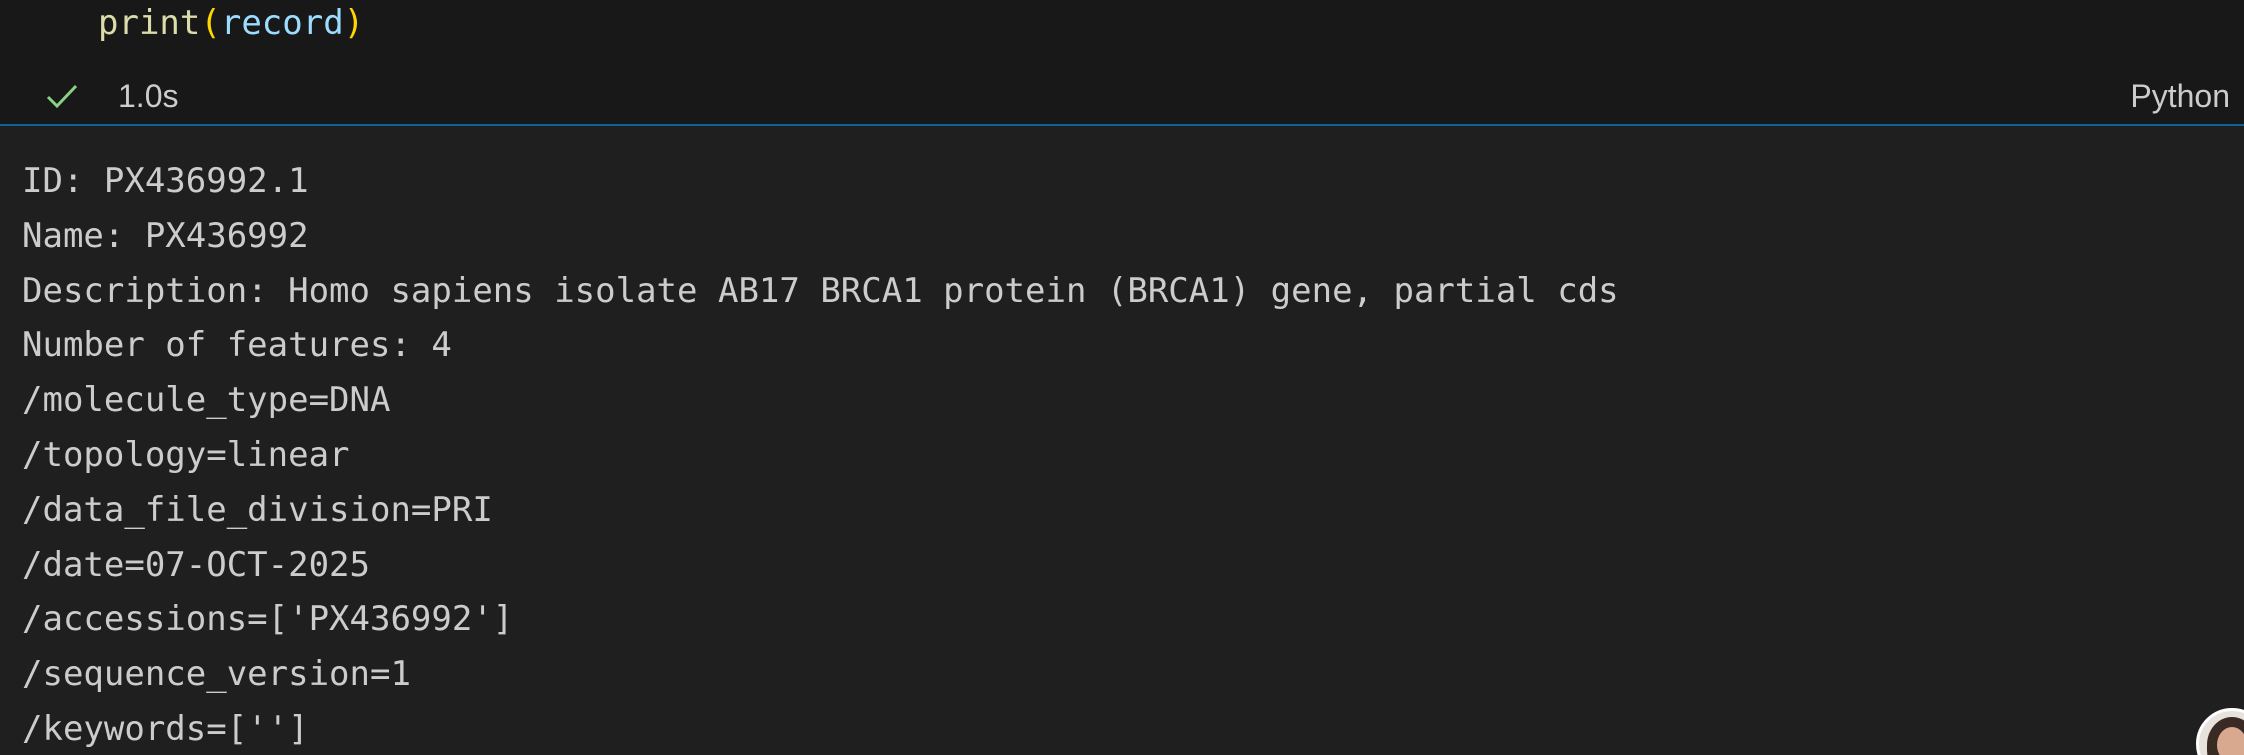 This screenshot has width=2244, height=755. I want to click on execution-time: 1.0s, so click(148, 96).